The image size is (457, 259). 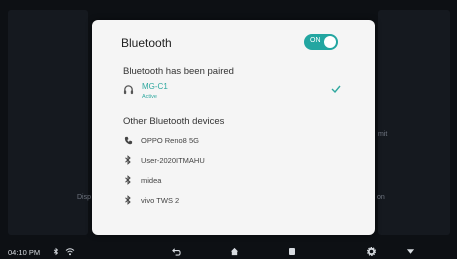 I want to click on background-label-left: Disp, so click(x=84, y=197).